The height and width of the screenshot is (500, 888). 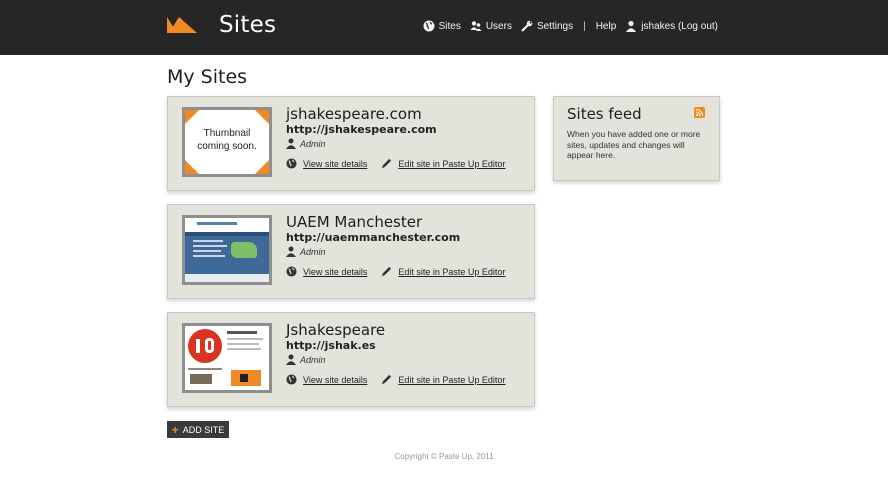 I want to click on site-url: http://uaemmanchester.com, so click(x=373, y=237).